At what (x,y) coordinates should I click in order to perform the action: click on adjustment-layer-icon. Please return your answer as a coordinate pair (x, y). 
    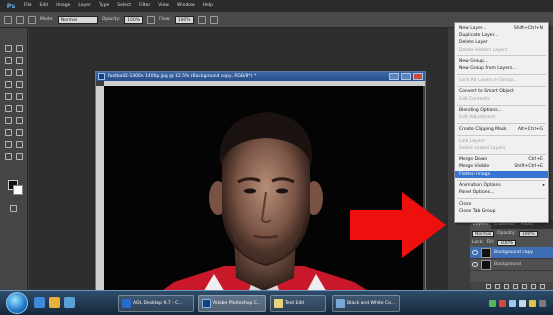
    Looking at the image, I should click on (515, 286).